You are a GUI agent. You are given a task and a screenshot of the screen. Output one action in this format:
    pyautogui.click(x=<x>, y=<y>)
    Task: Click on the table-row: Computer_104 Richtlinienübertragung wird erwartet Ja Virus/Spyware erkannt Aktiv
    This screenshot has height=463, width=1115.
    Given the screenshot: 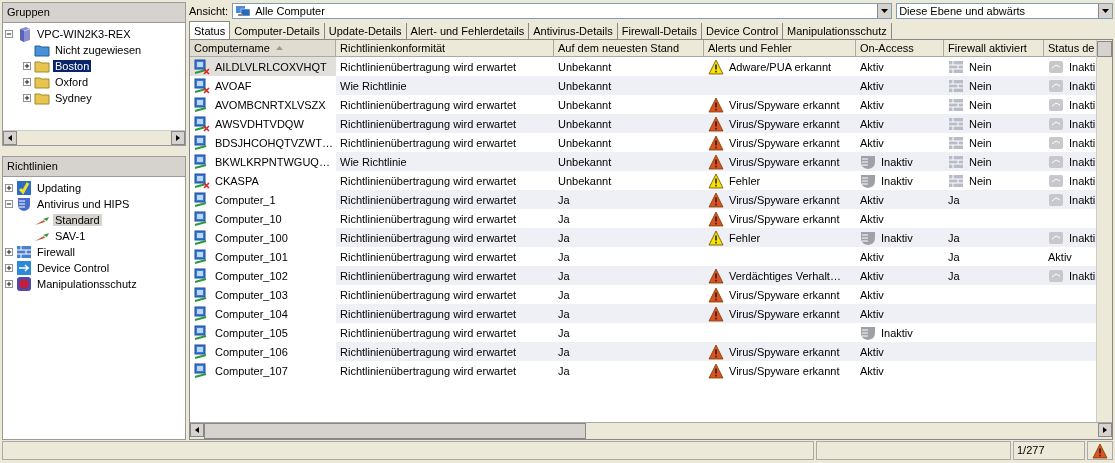 What is the action you would take?
    pyautogui.click(x=643, y=313)
    